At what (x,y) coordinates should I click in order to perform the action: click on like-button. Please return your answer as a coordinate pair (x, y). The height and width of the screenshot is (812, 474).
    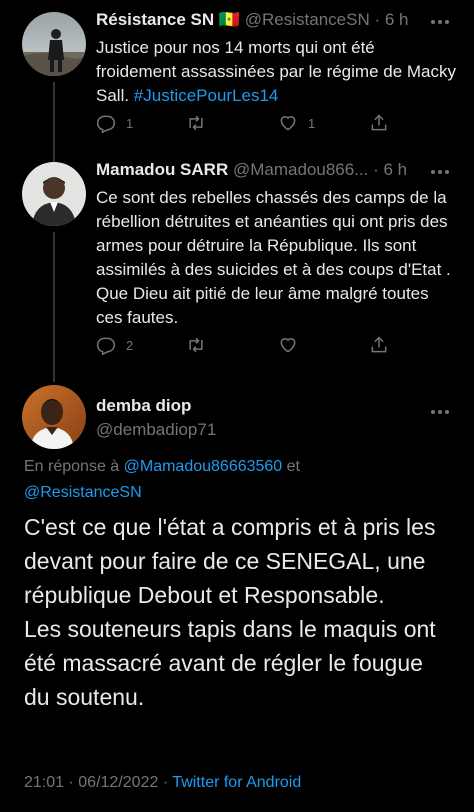
    Looking at the image, I should click on (288, 345).